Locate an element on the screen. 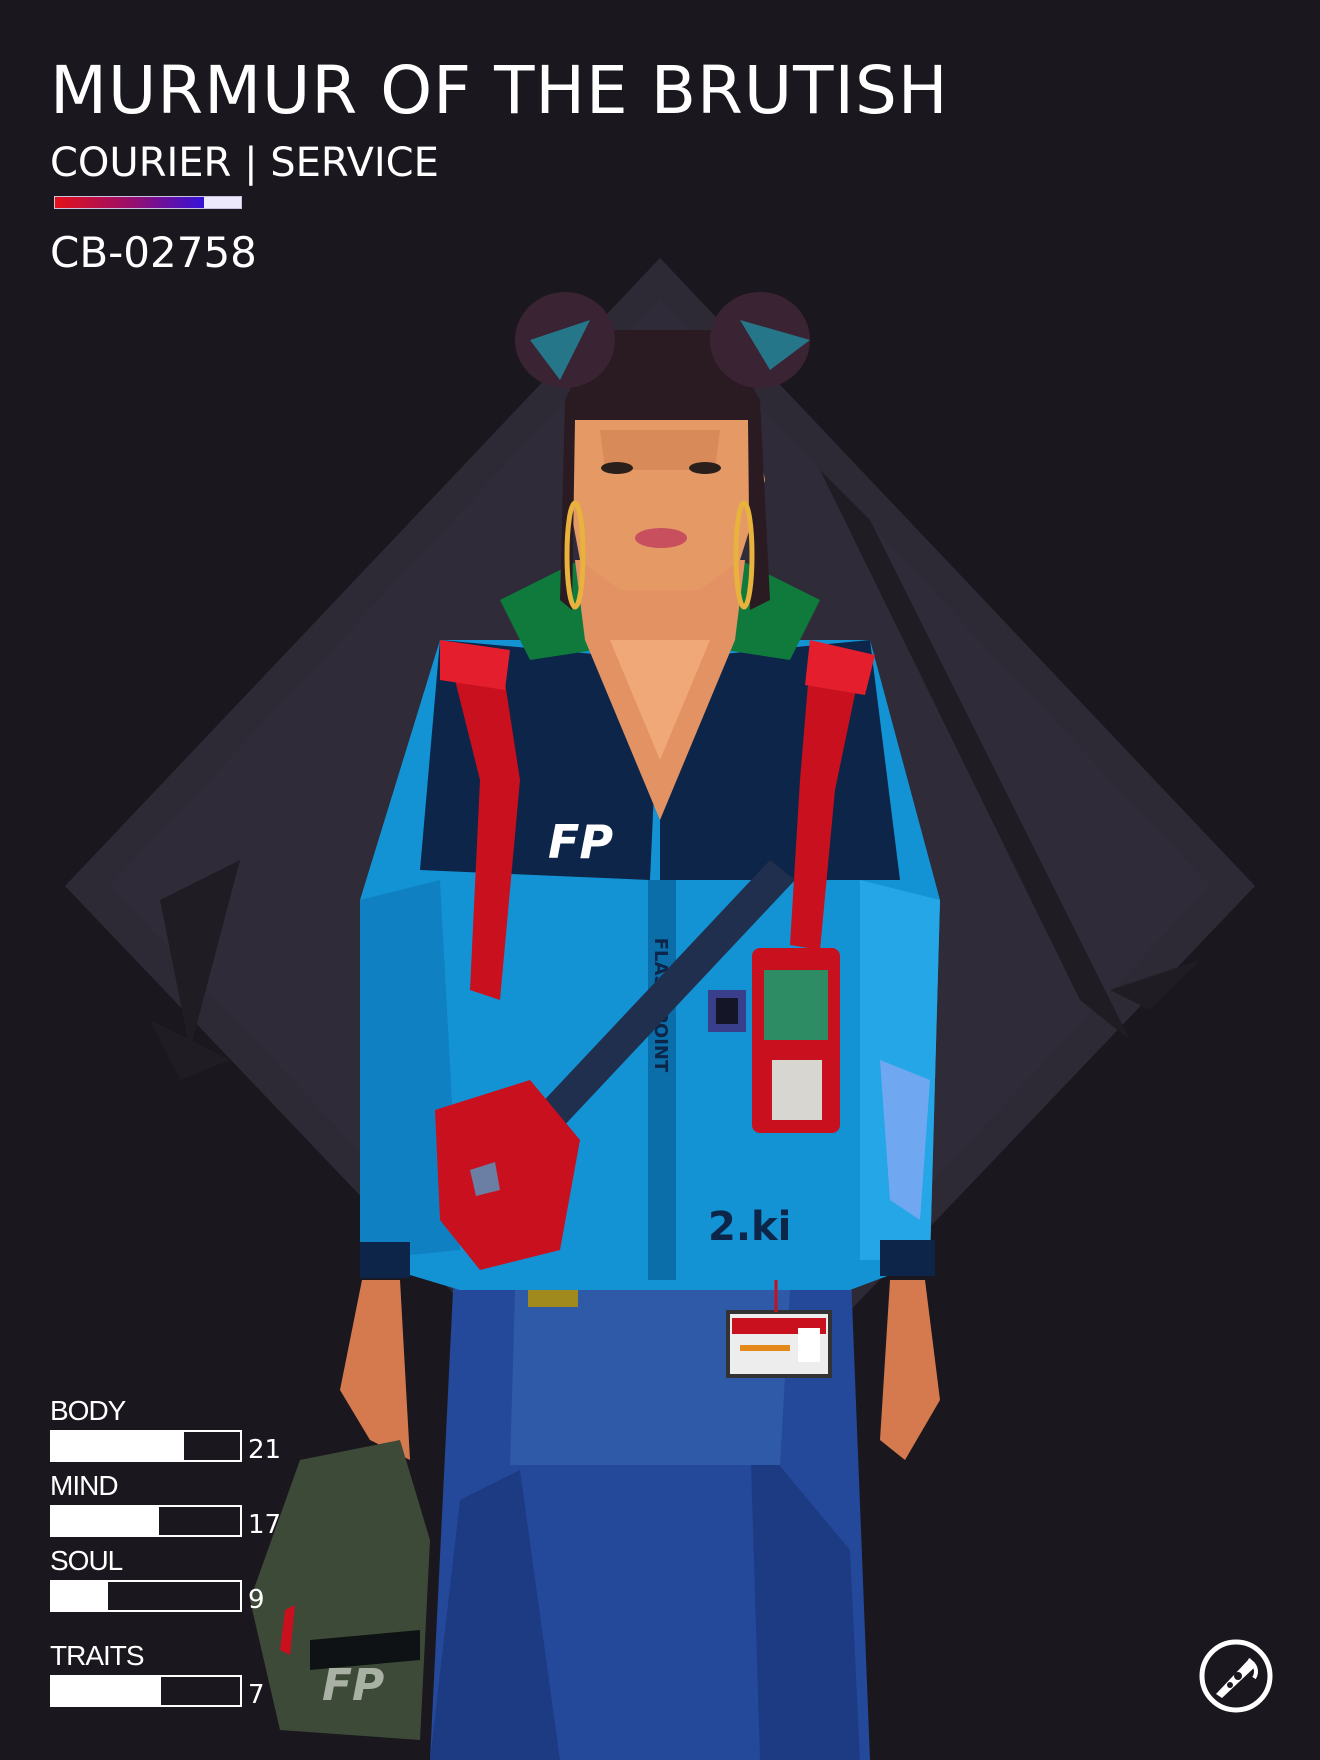  character-right-hand is located at coordinates (910, 1370).